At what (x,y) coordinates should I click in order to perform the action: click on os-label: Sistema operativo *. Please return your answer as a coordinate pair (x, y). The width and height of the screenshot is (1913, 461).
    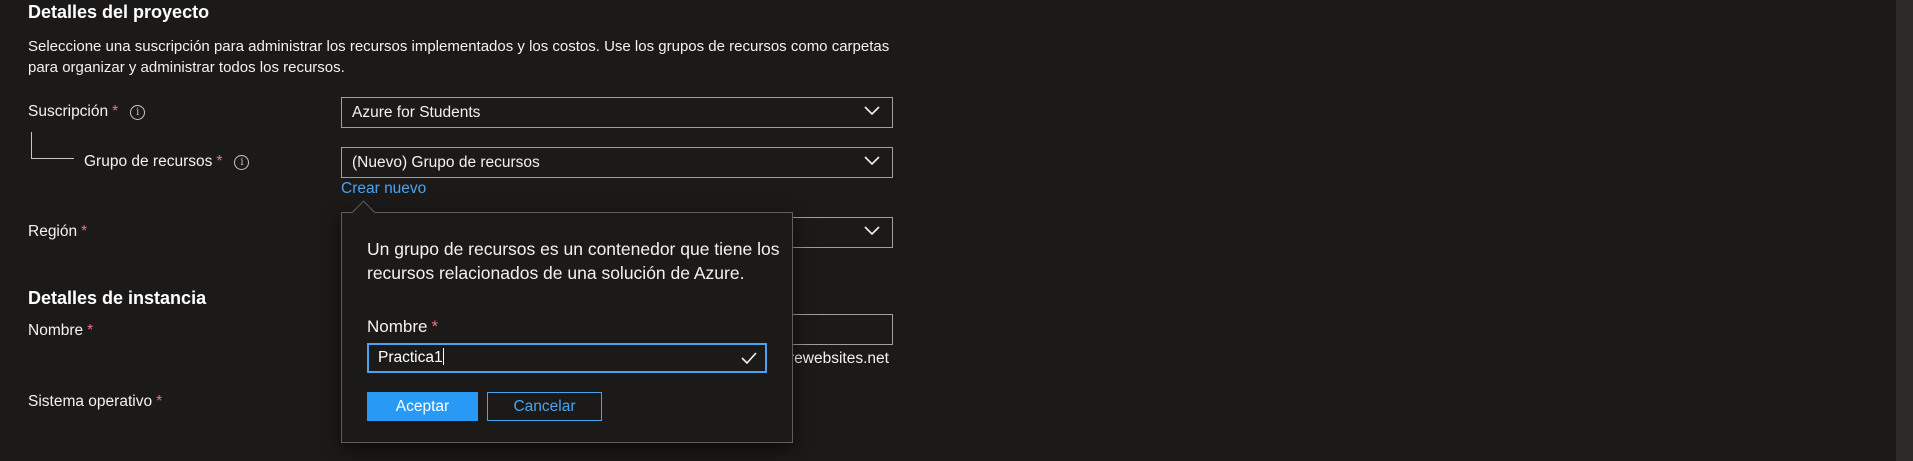
    Looking at the image, I should click on (95, 402).